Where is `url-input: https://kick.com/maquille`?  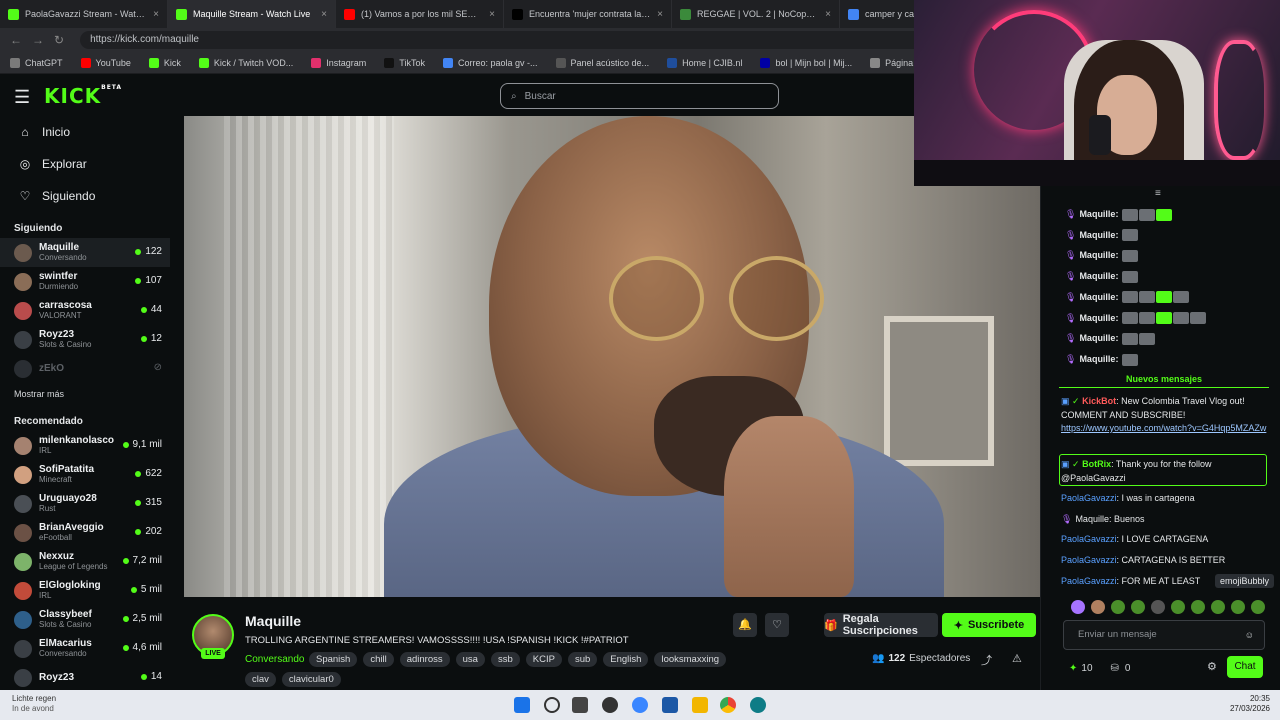 url-input: https://kick.com/maquille is located at coordinates (510, 40).